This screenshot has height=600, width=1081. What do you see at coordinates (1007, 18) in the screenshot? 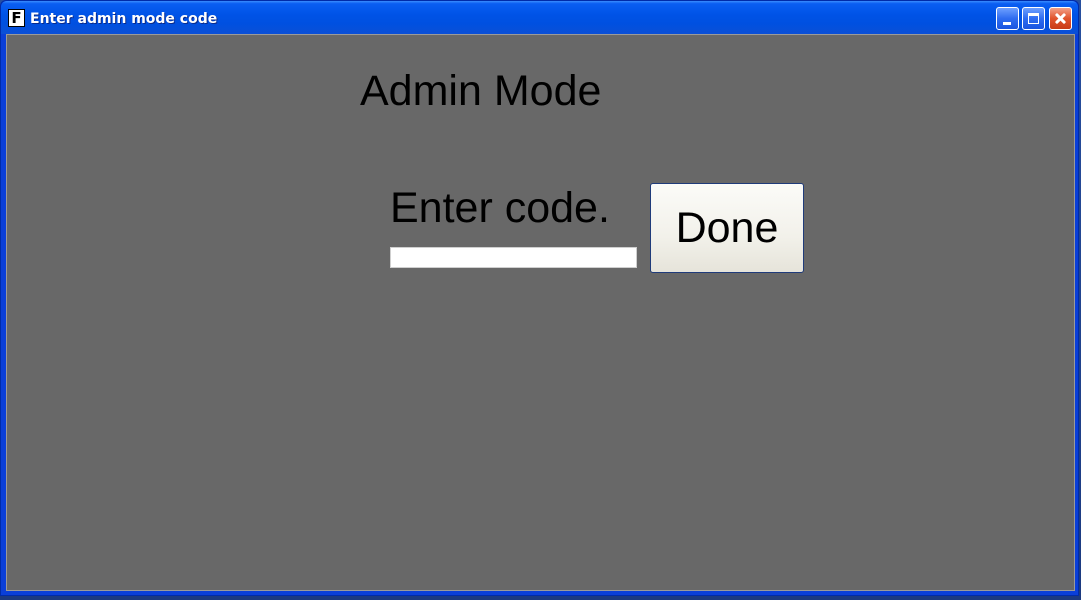
I see `minimize-button` at bounding box center [1007, 18].